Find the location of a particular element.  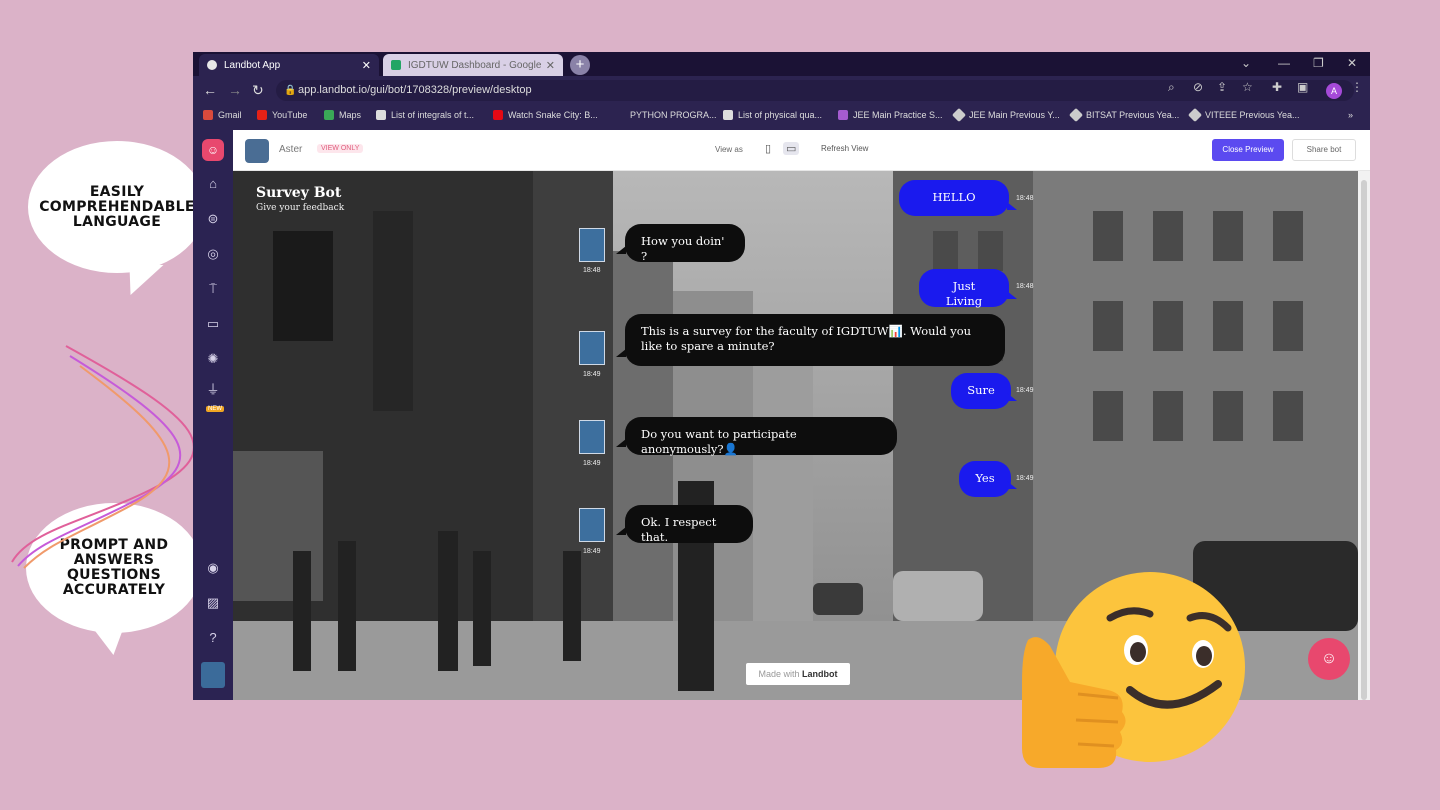

bot-avatar is located at coordinates (257, 151).